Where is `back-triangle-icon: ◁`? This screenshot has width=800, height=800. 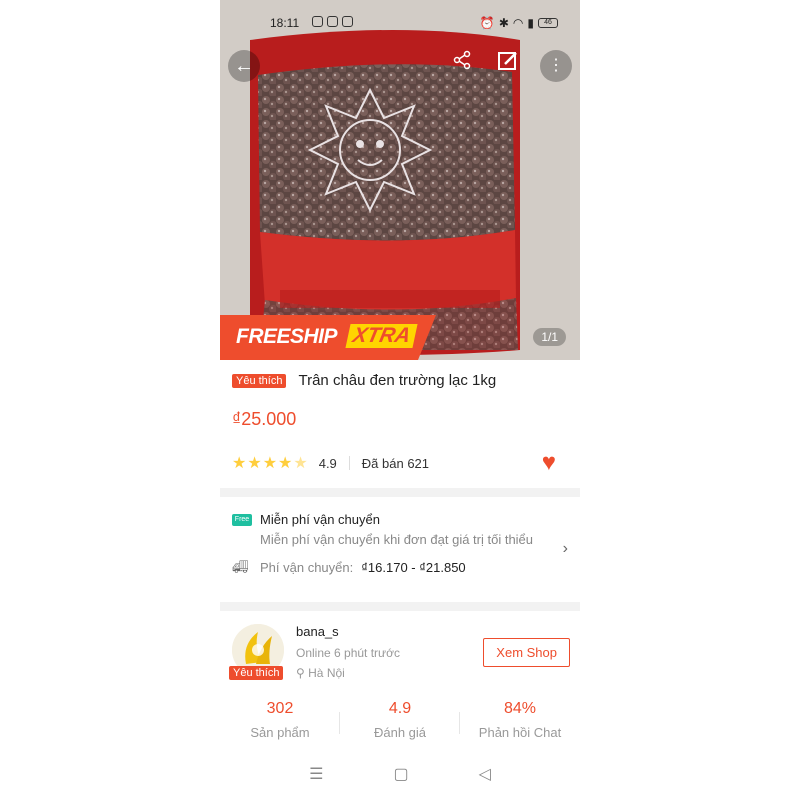
back-triangle-icon: ◁ is located at coordinates (485, 779).